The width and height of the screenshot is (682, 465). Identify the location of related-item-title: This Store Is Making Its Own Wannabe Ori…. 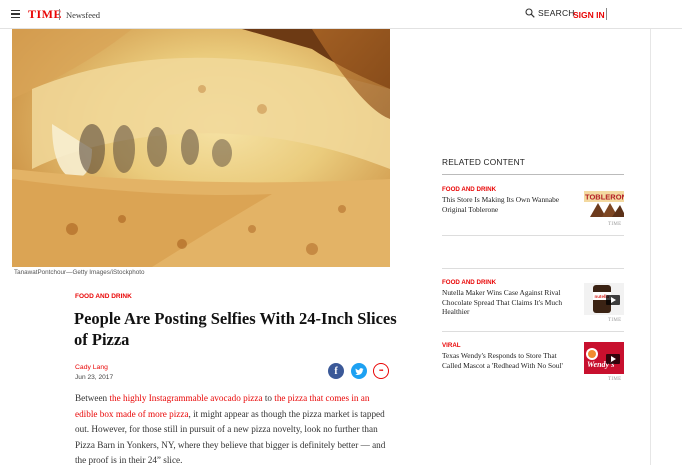
(509, 204).